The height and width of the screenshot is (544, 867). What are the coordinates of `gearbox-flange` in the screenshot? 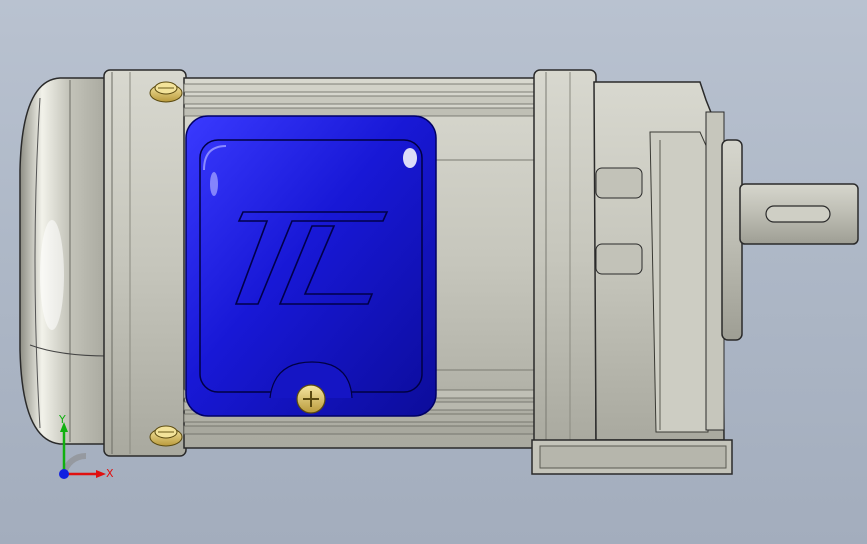 It's located at (565, 258).